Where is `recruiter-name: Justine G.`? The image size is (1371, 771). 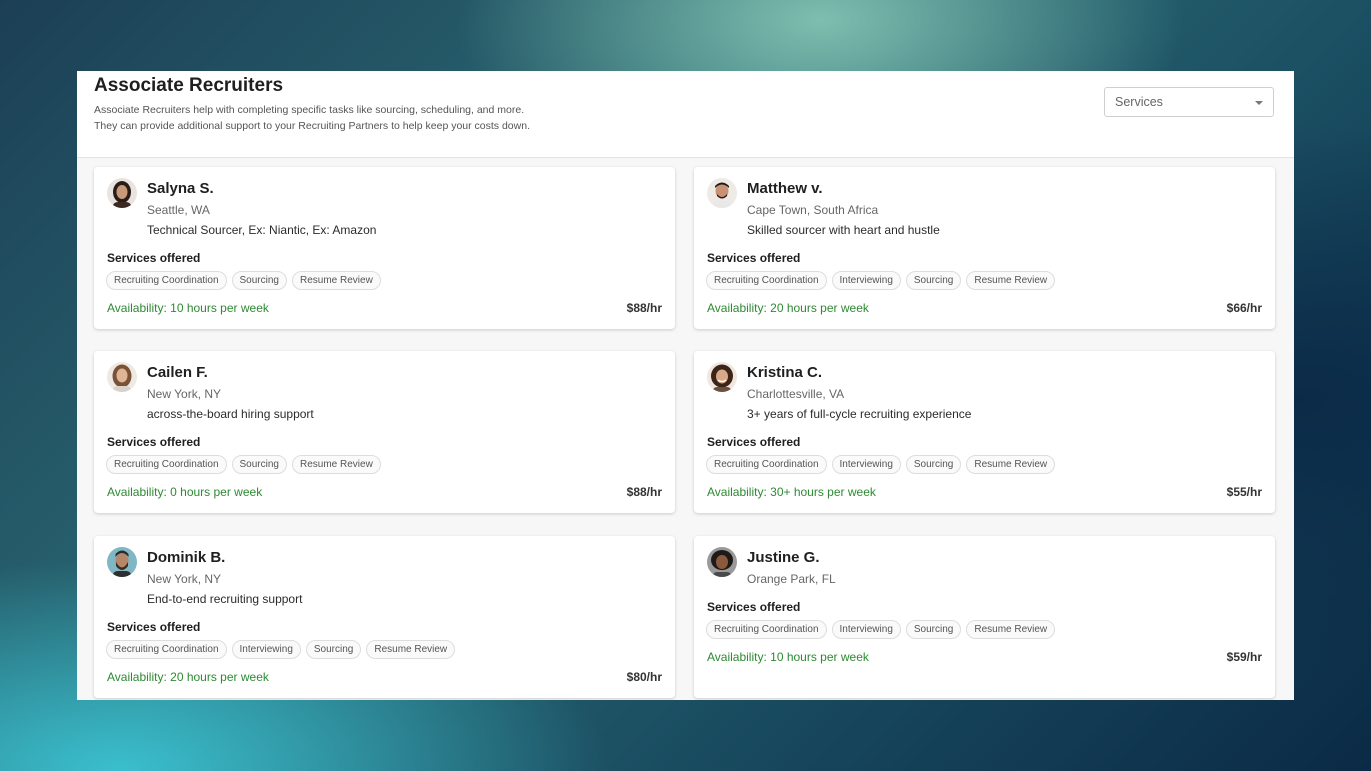 recruiter-name: Justine G. is located at coordinates (783, 557).